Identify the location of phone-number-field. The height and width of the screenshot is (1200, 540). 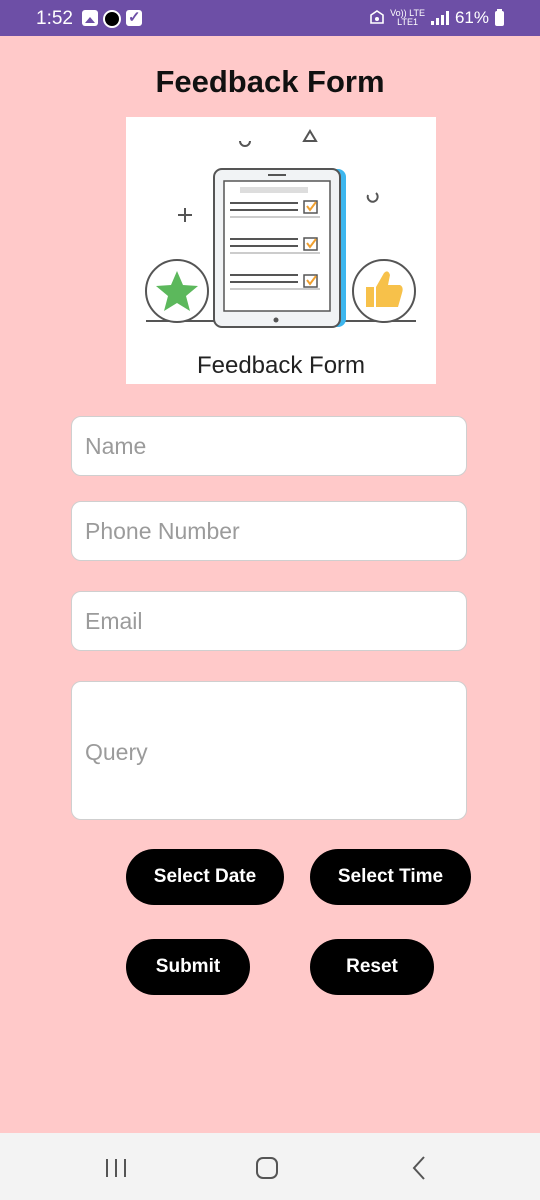
(269, 531).